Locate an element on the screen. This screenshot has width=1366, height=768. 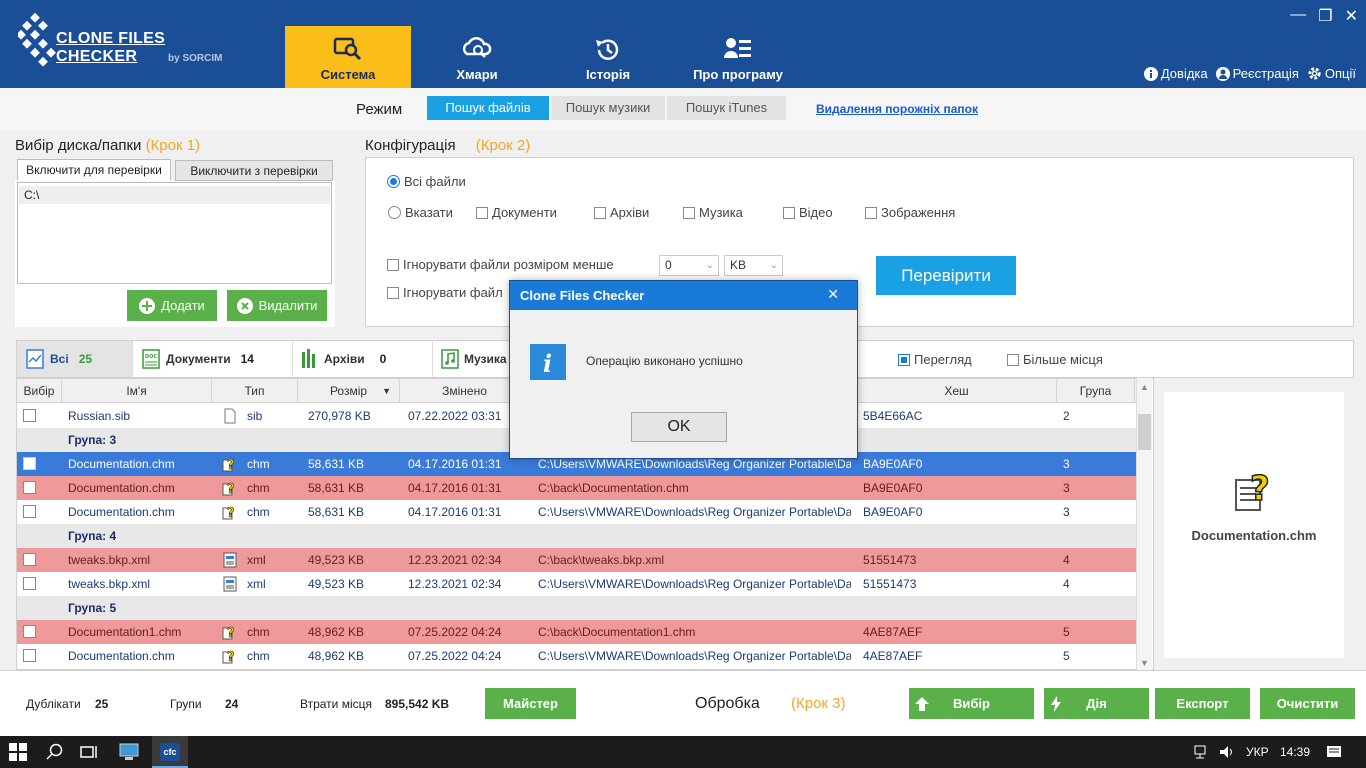
type-archives-checkbox: Архіви is located at coordinates (621, 212).